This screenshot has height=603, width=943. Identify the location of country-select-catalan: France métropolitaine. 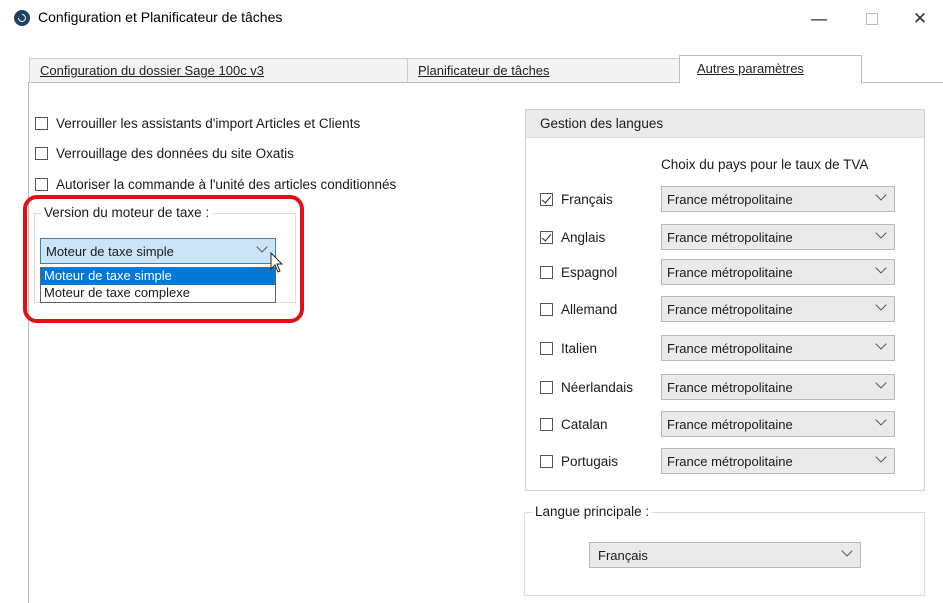
(778, 424).